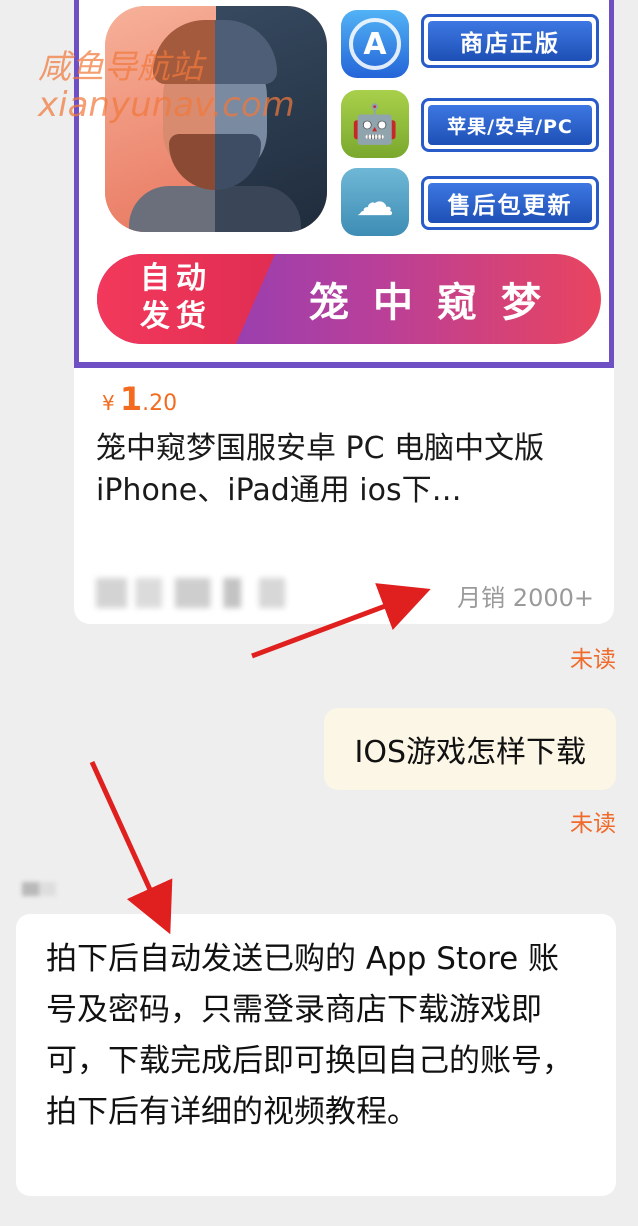 This screenshot has width=638, height=1226. I want to click on seller-info-blurred, so click(206, 593).